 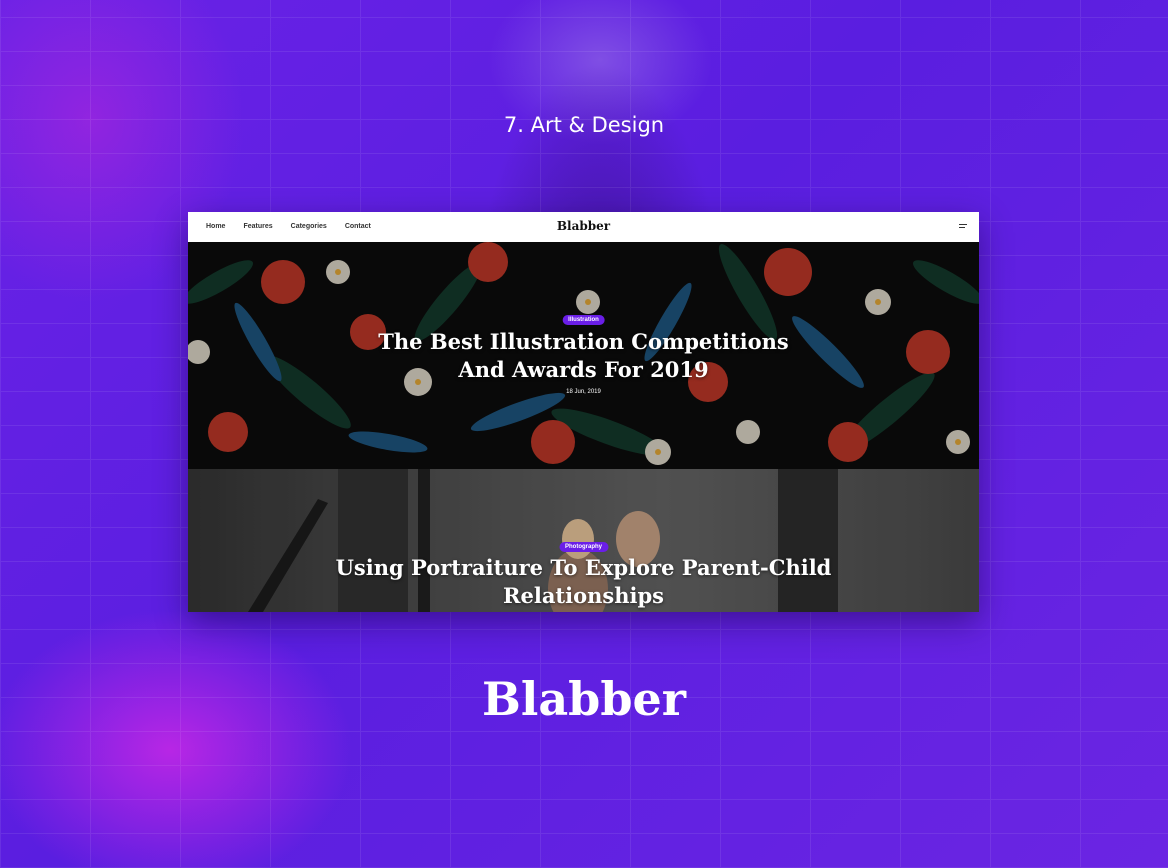 I want to click on category-badge-illustration: Illustration, so click(x=583, y=320).